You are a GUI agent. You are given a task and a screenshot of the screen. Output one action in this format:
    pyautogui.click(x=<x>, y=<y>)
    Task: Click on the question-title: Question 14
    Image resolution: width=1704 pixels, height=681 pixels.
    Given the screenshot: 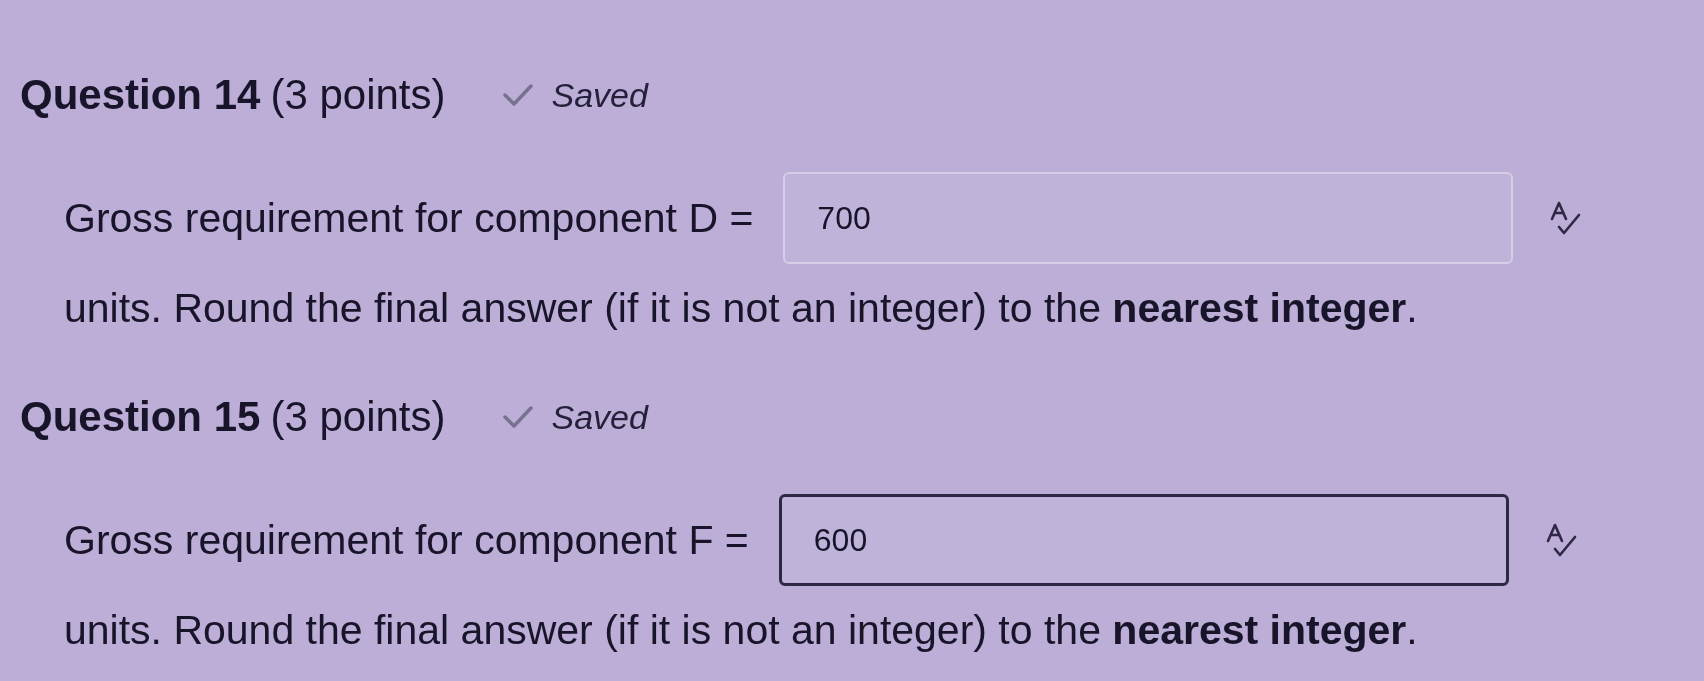 What is the action you would take?
    pyautogui.click(x=140, y=95)
    